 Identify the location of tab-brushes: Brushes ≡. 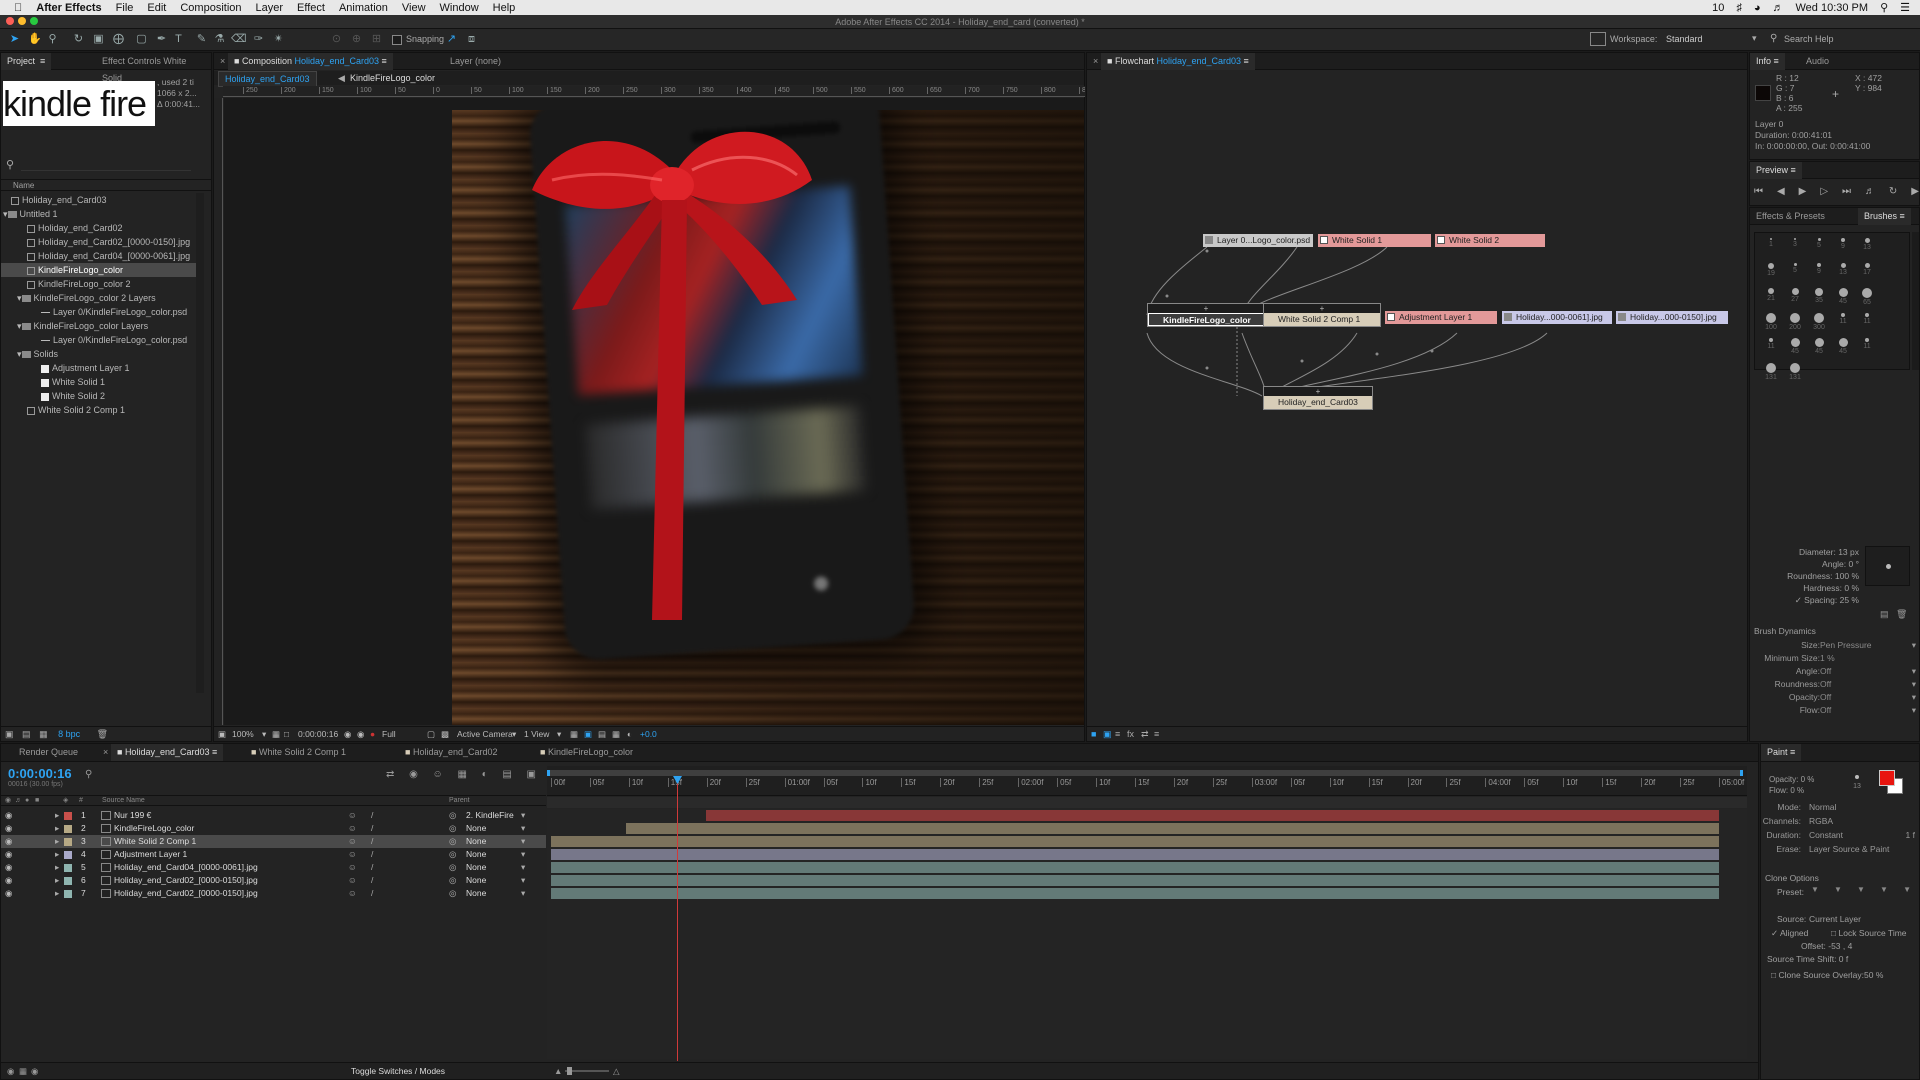
(1884, 216).